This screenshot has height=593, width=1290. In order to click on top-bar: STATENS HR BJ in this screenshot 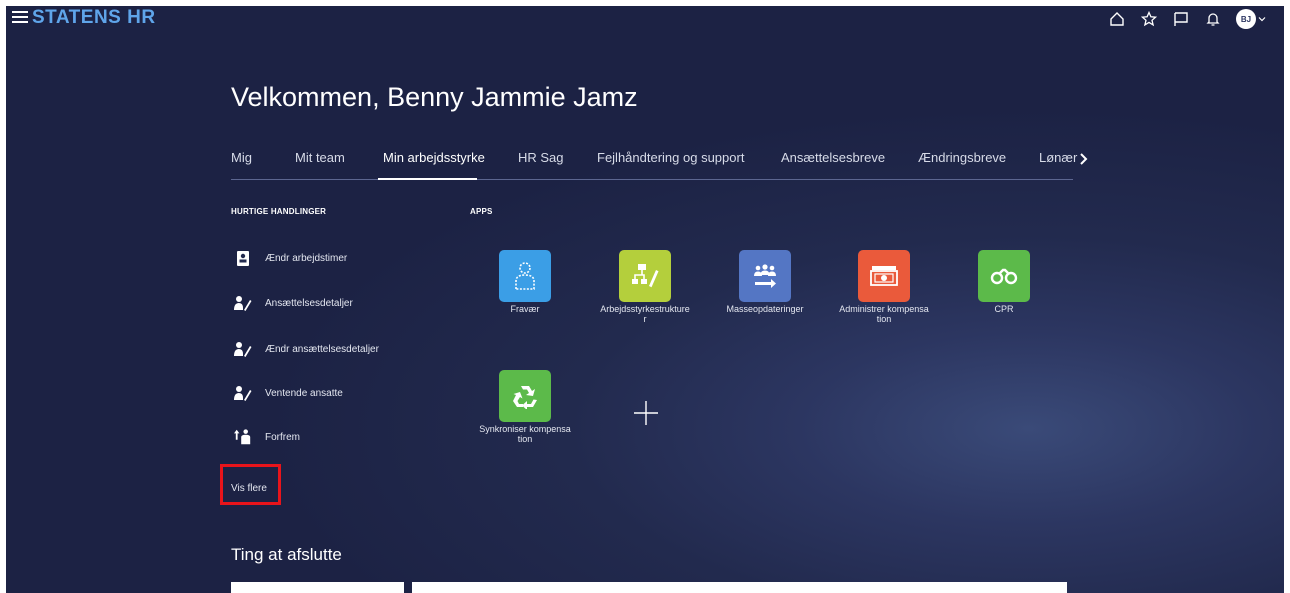, I will do `click(645, 19)`.